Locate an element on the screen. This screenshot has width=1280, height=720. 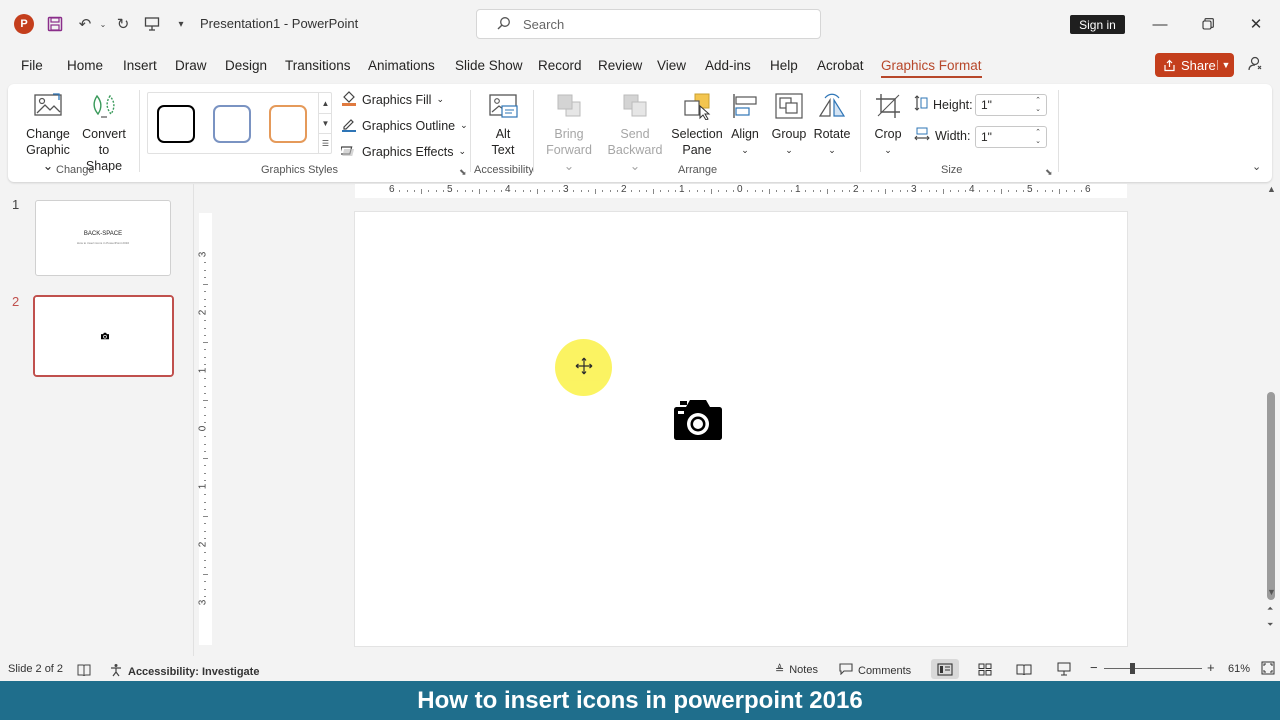
zoom-slider is located at coordinates (1153, 668).